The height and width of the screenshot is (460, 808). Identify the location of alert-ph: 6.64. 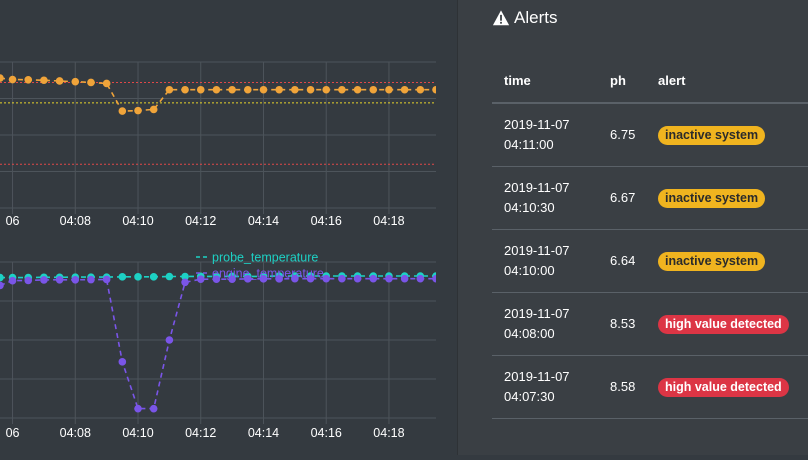
(622, 261).